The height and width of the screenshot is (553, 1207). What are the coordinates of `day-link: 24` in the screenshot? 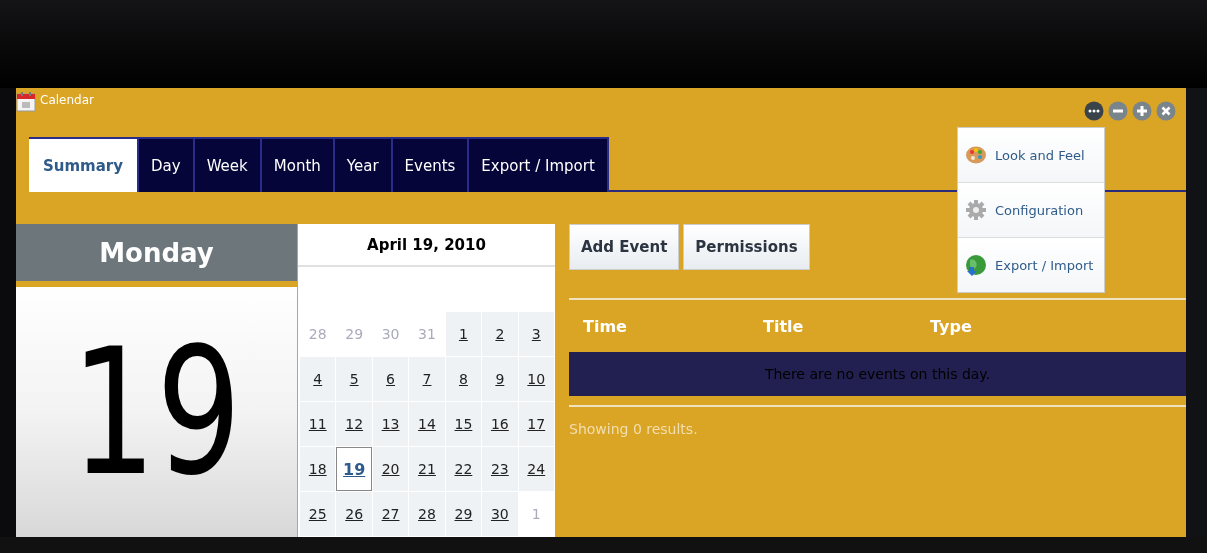 It's located at (536, 469).